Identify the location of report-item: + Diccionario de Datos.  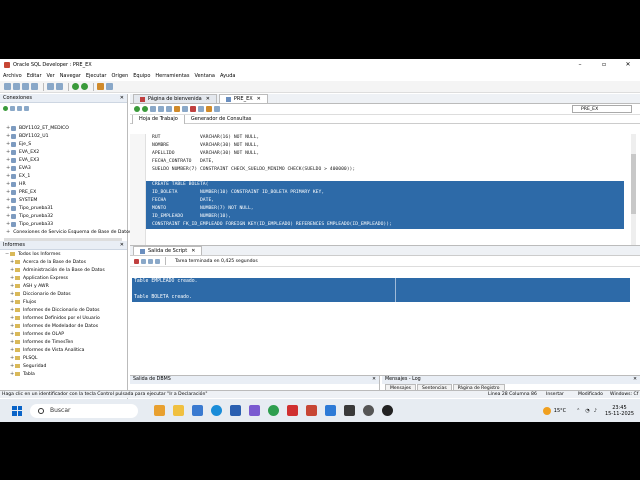
(63, 294).